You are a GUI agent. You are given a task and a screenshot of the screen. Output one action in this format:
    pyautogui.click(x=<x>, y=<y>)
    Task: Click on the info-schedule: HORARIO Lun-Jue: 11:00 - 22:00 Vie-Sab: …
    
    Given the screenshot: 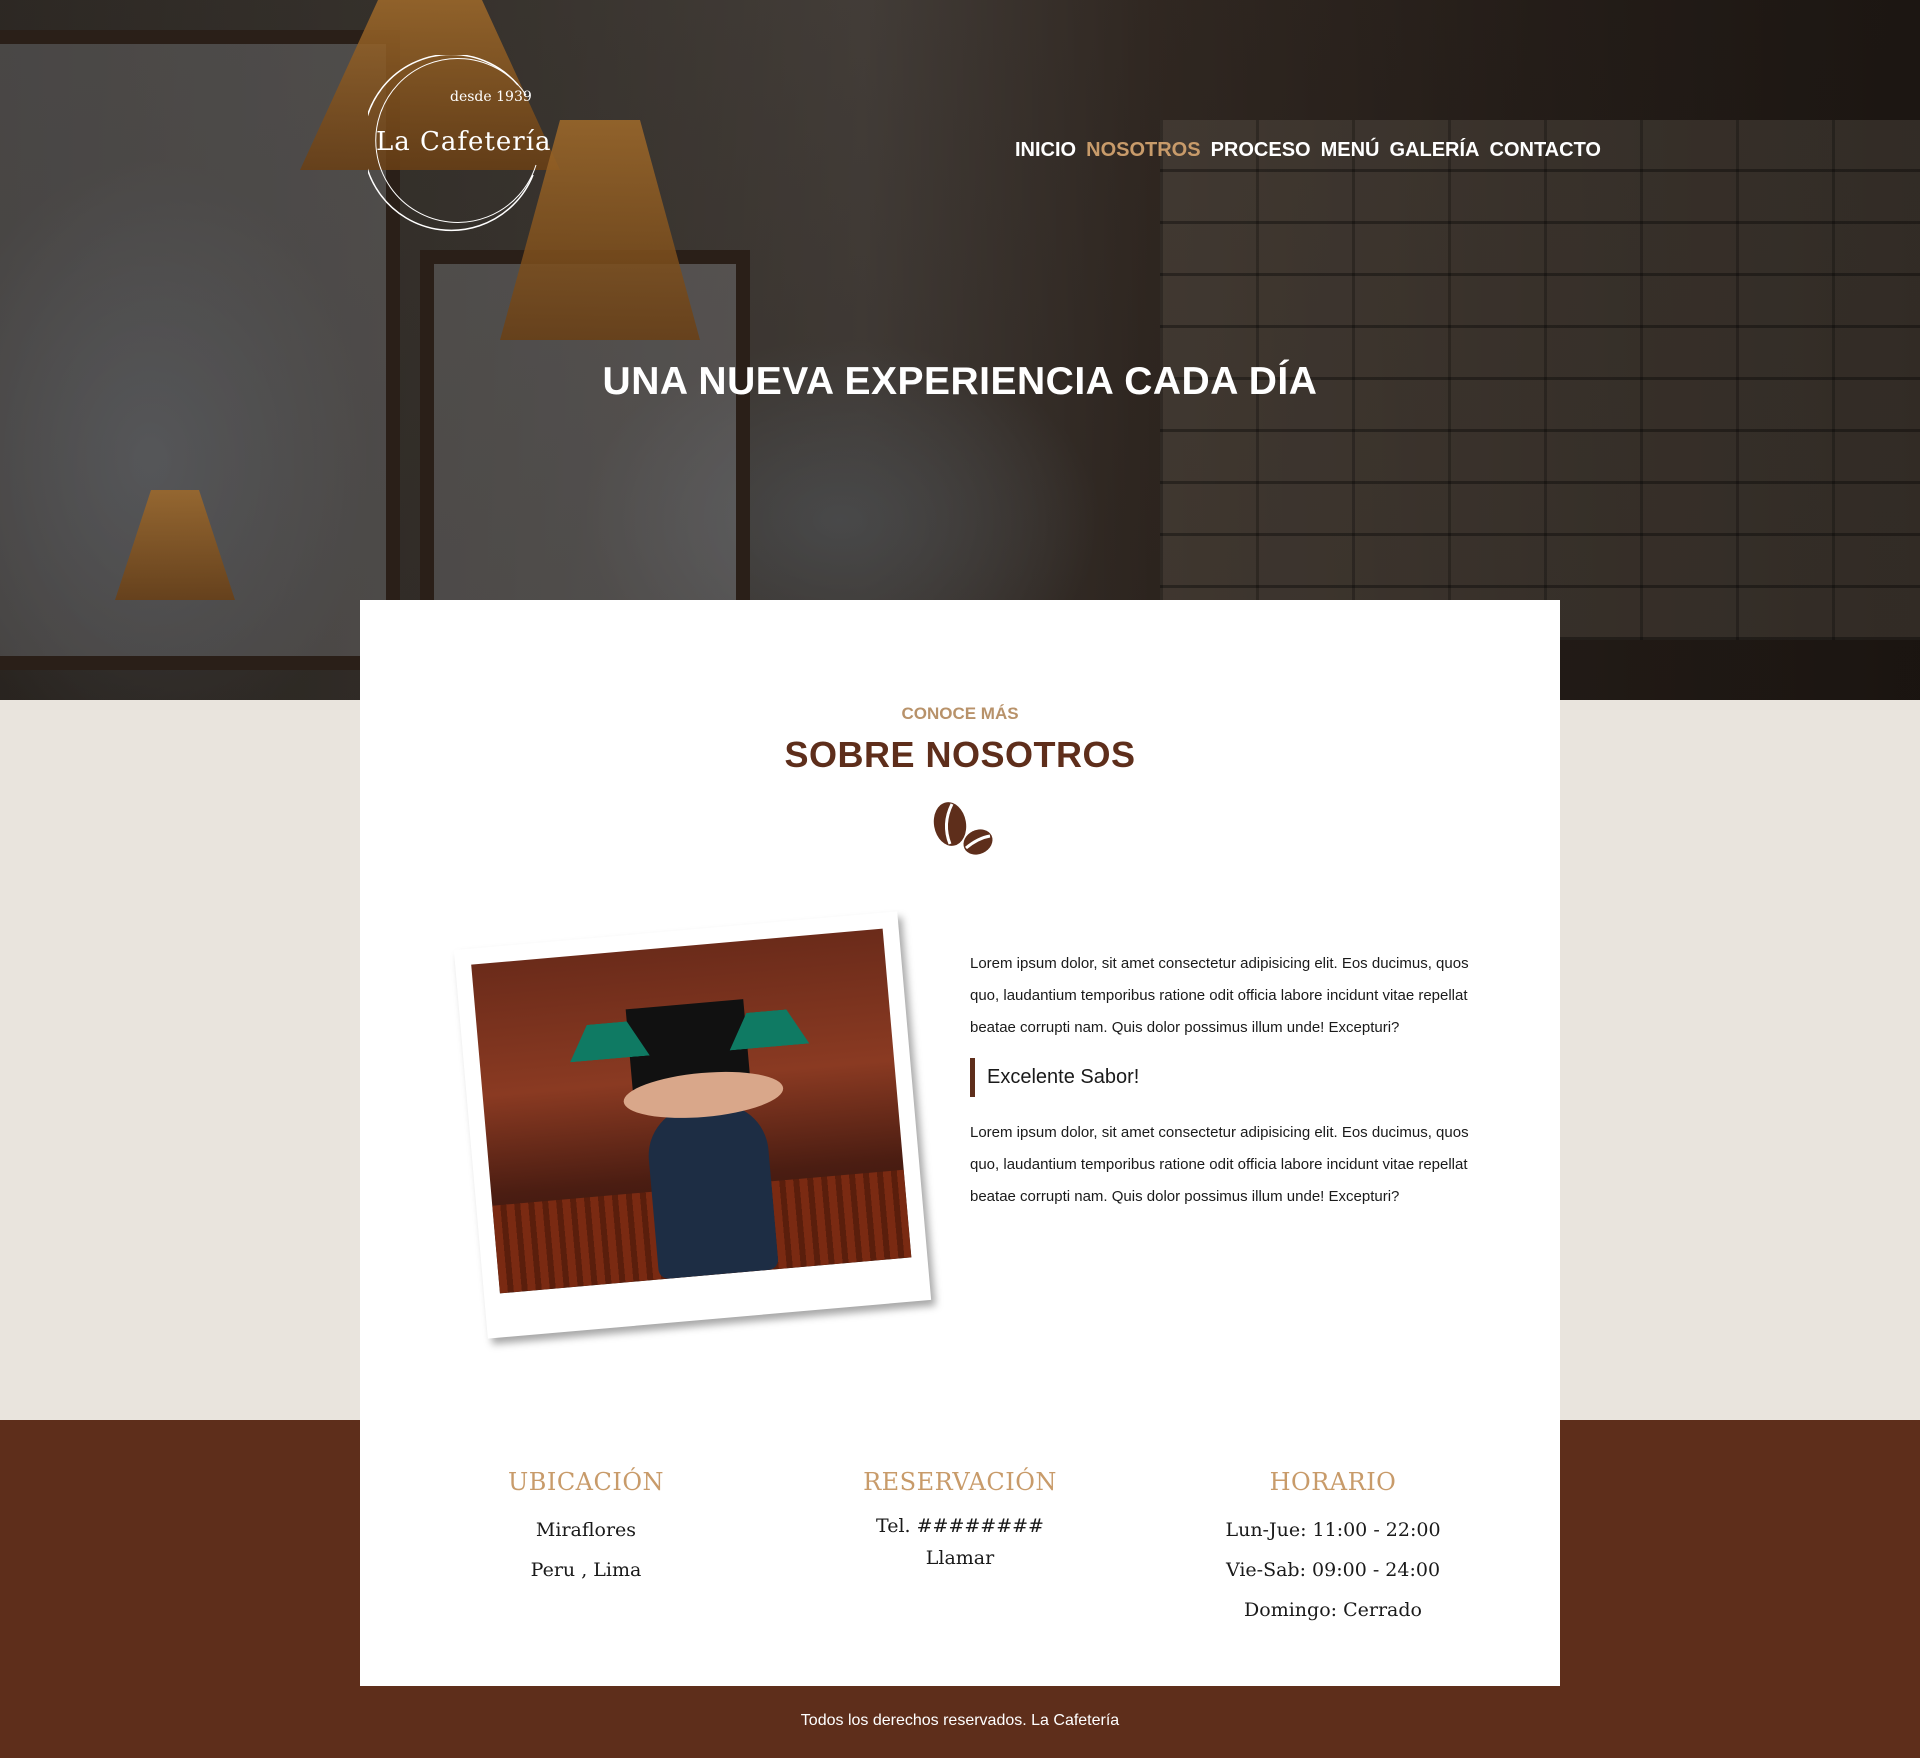 What is the action you would take?
    pyautogui.click(x=1333, y=1549)
    